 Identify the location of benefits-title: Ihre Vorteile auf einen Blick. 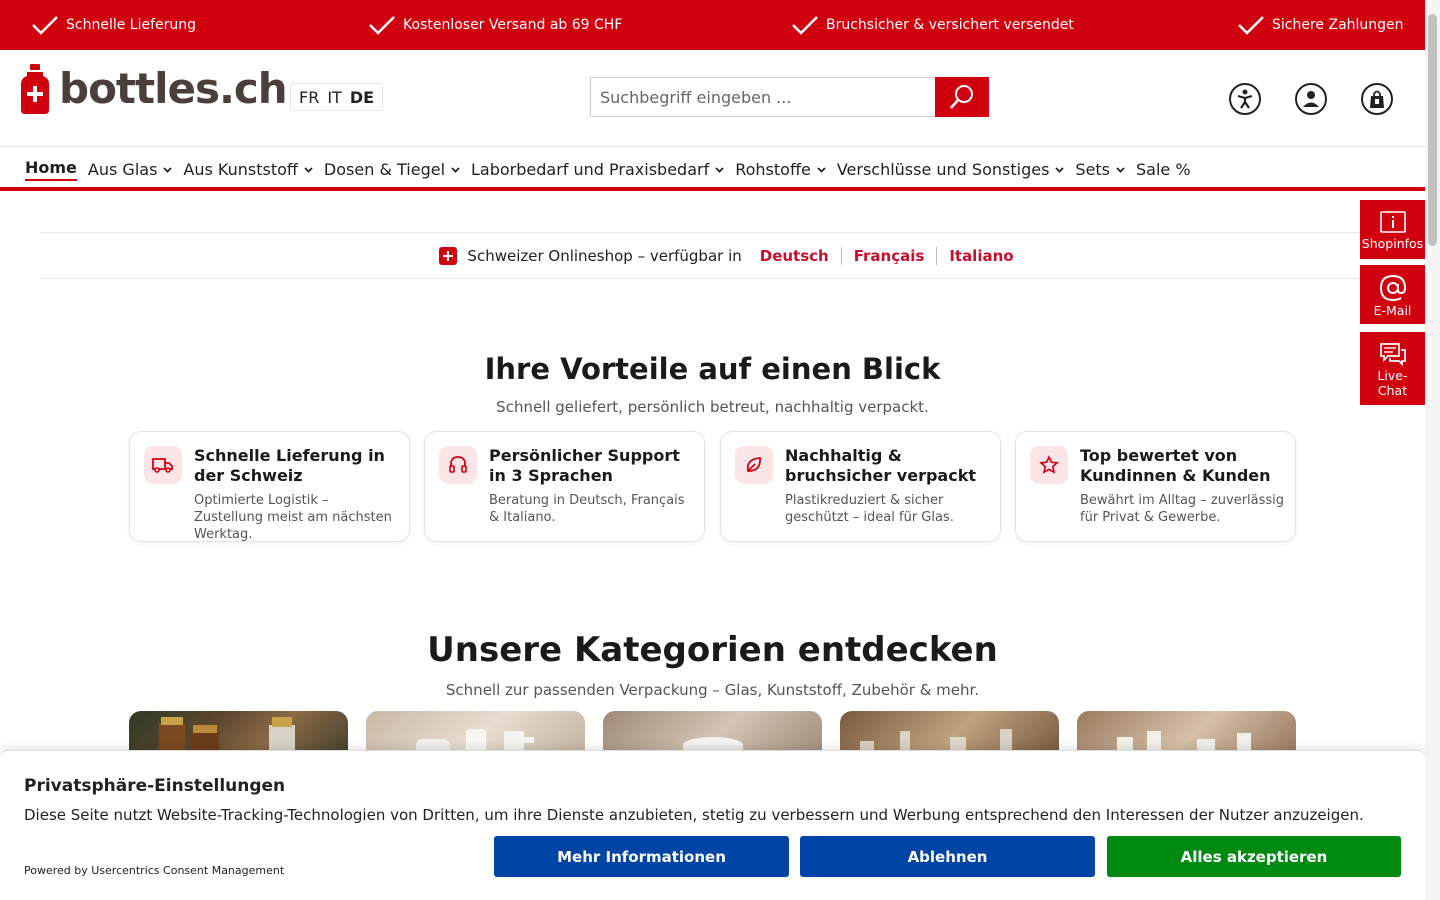
(712, 369).